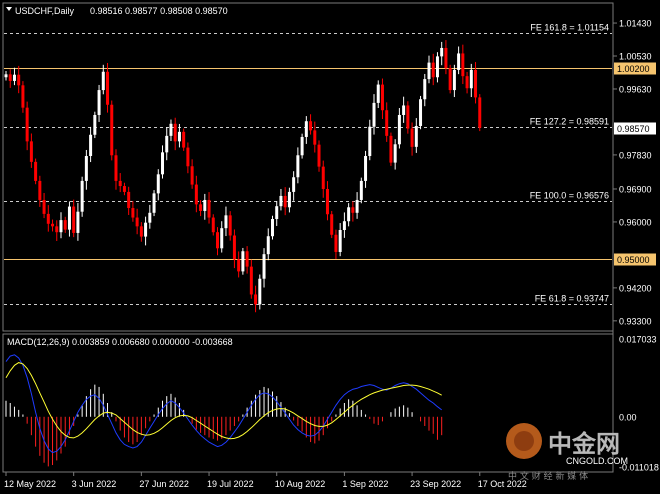 The height and width of the screenshot is (494, 660). Describe the element at coordinates (635, 321) in the screenshot. I see `price-tick-label: 0.93300` at that location.